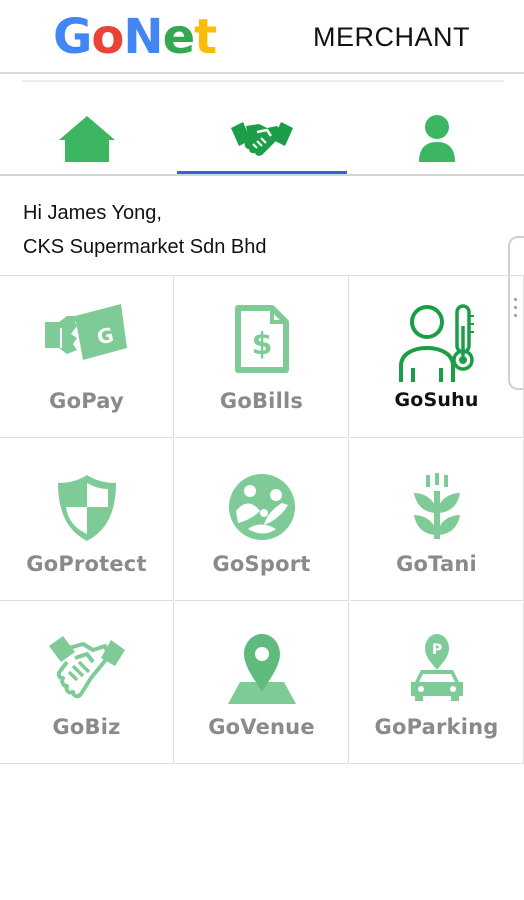 The width and height of the screenshot is (524, 900). I want to click on logo-letter: t, so click(205, 37).